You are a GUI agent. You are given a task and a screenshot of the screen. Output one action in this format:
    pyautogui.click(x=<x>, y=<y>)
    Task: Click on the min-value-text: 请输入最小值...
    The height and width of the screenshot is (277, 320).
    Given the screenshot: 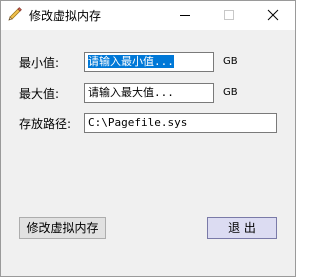 What is the action you would take?
    pyautogui.click(x=131, y=61)
    